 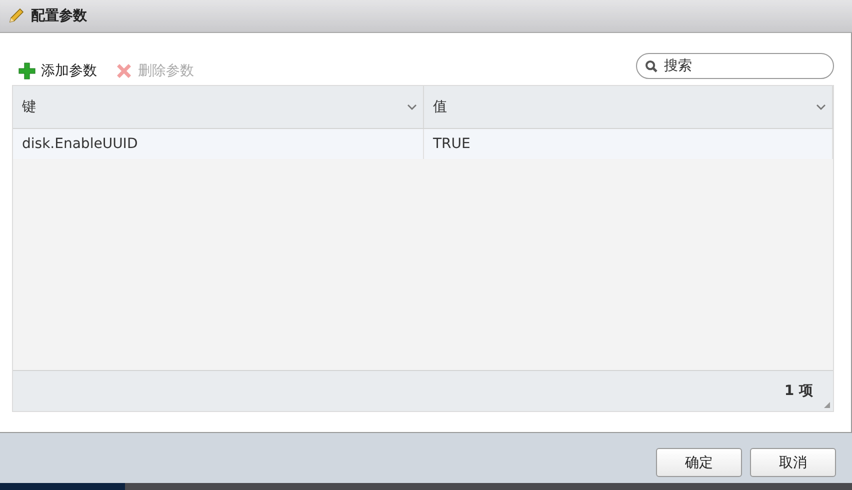 What do you see at coordinates (827, 405) in the screenshot?
I see `resize-grip-icon` at bounding box center [827, 405].